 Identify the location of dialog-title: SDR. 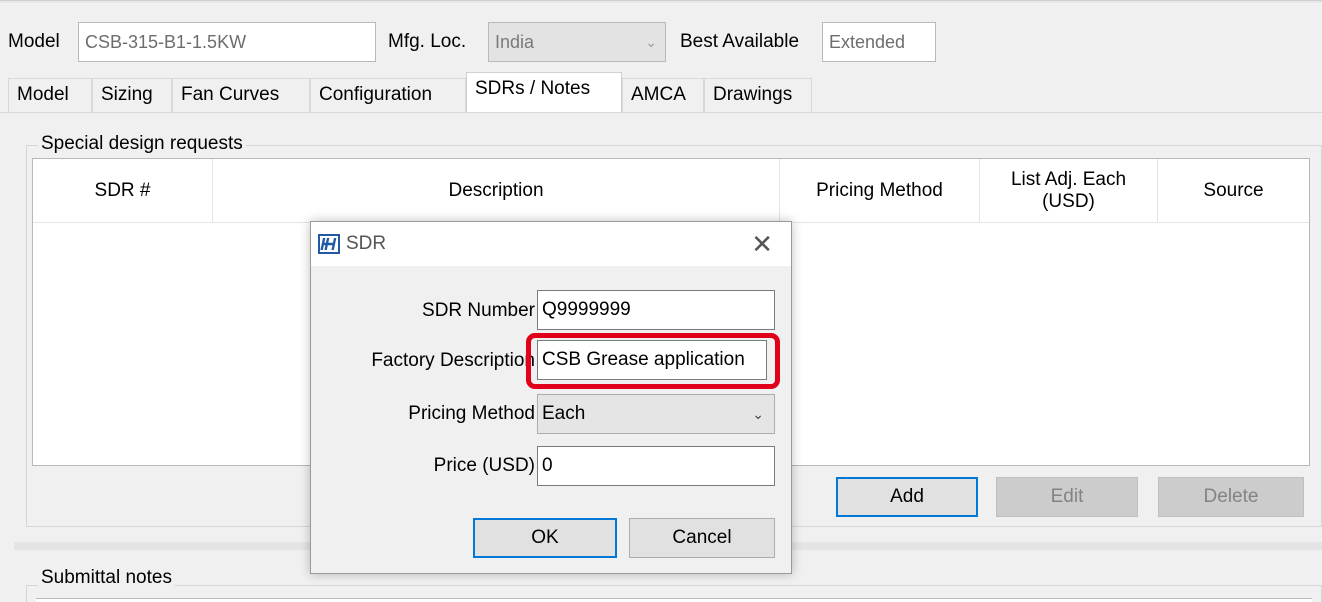
(366, 243).